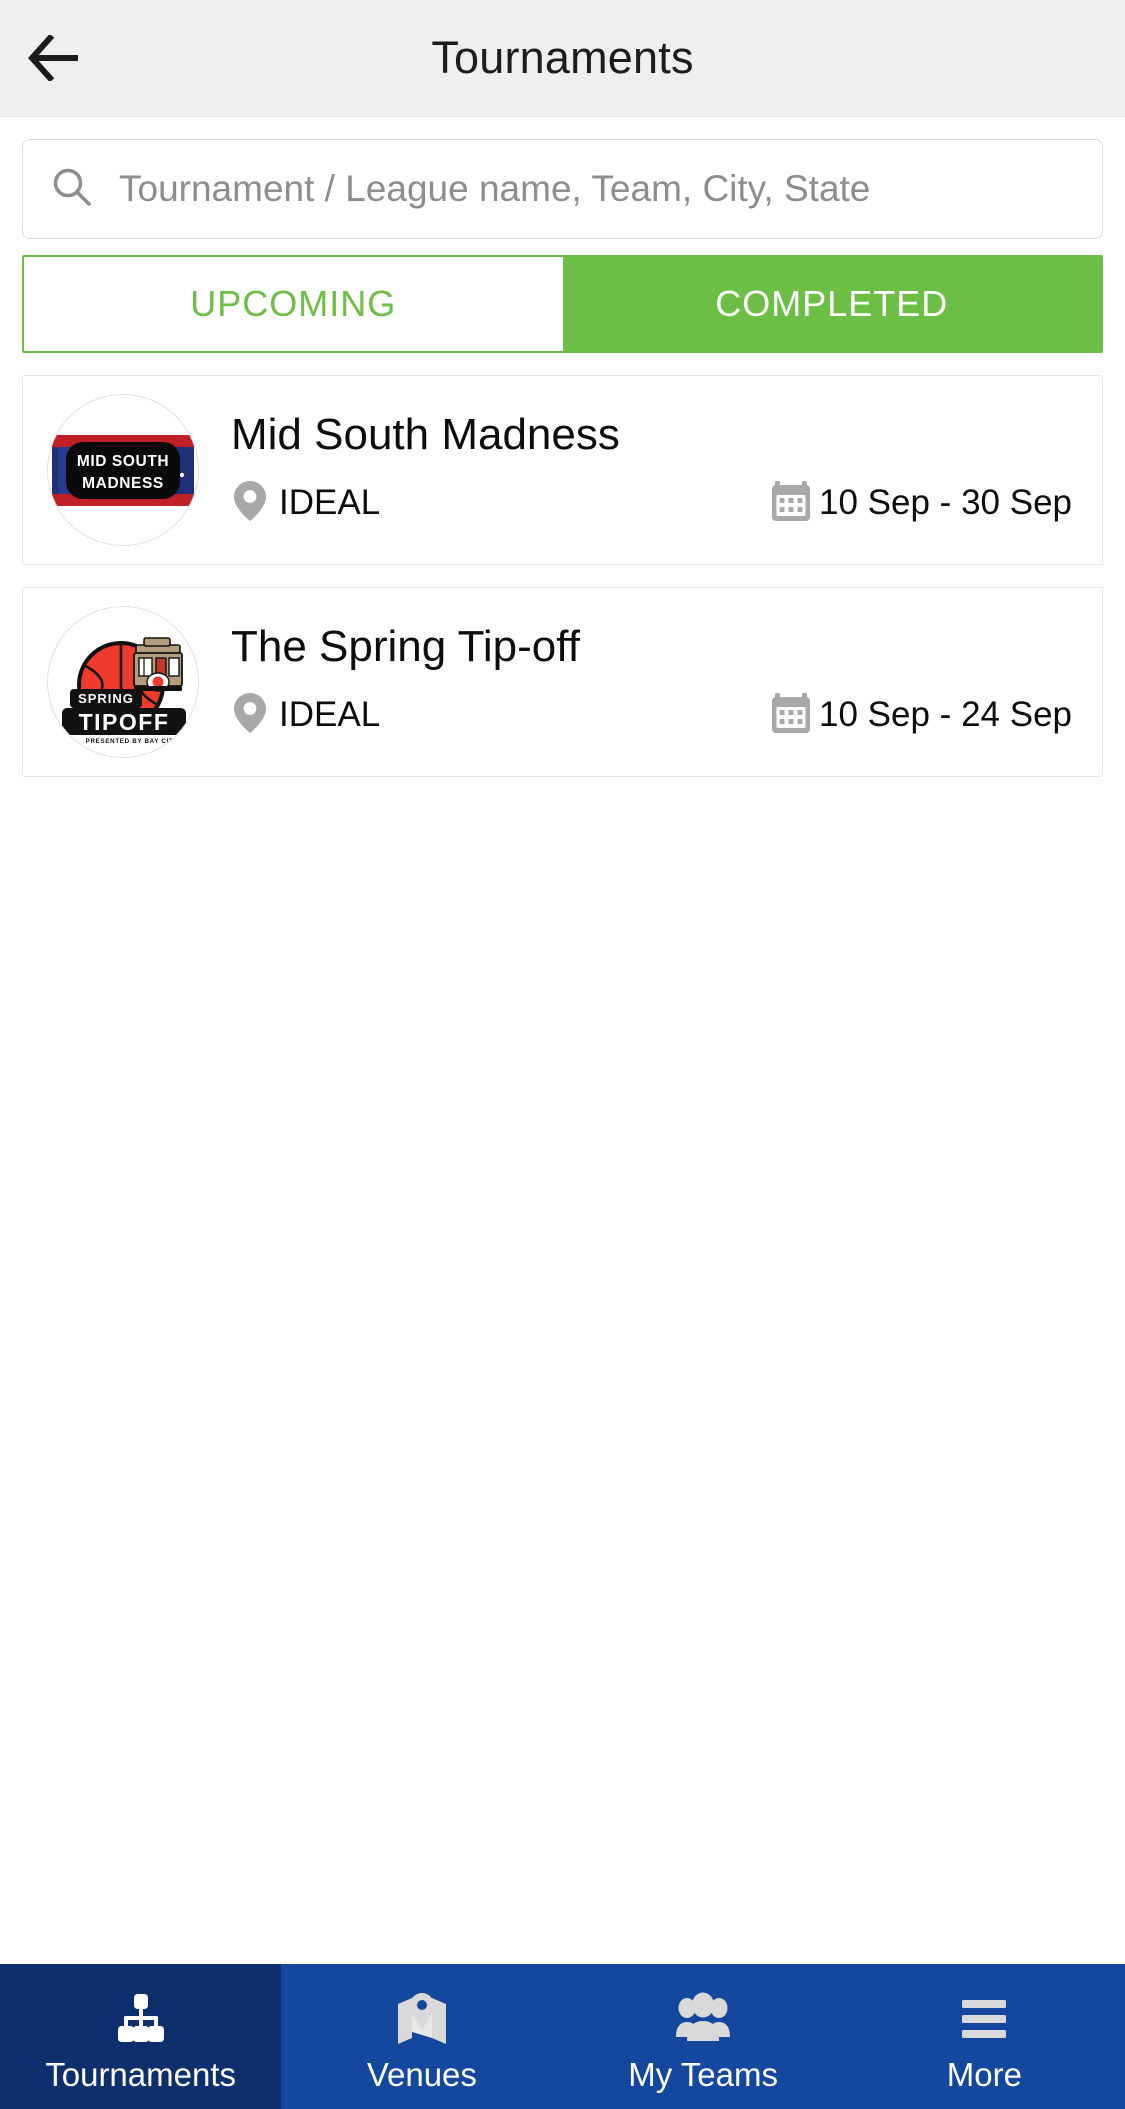 This screenshot has height=2109, width=1125. Describe the element at coordinates (141, 2019) in the screenshot. I see `bracket-icon` at that location.